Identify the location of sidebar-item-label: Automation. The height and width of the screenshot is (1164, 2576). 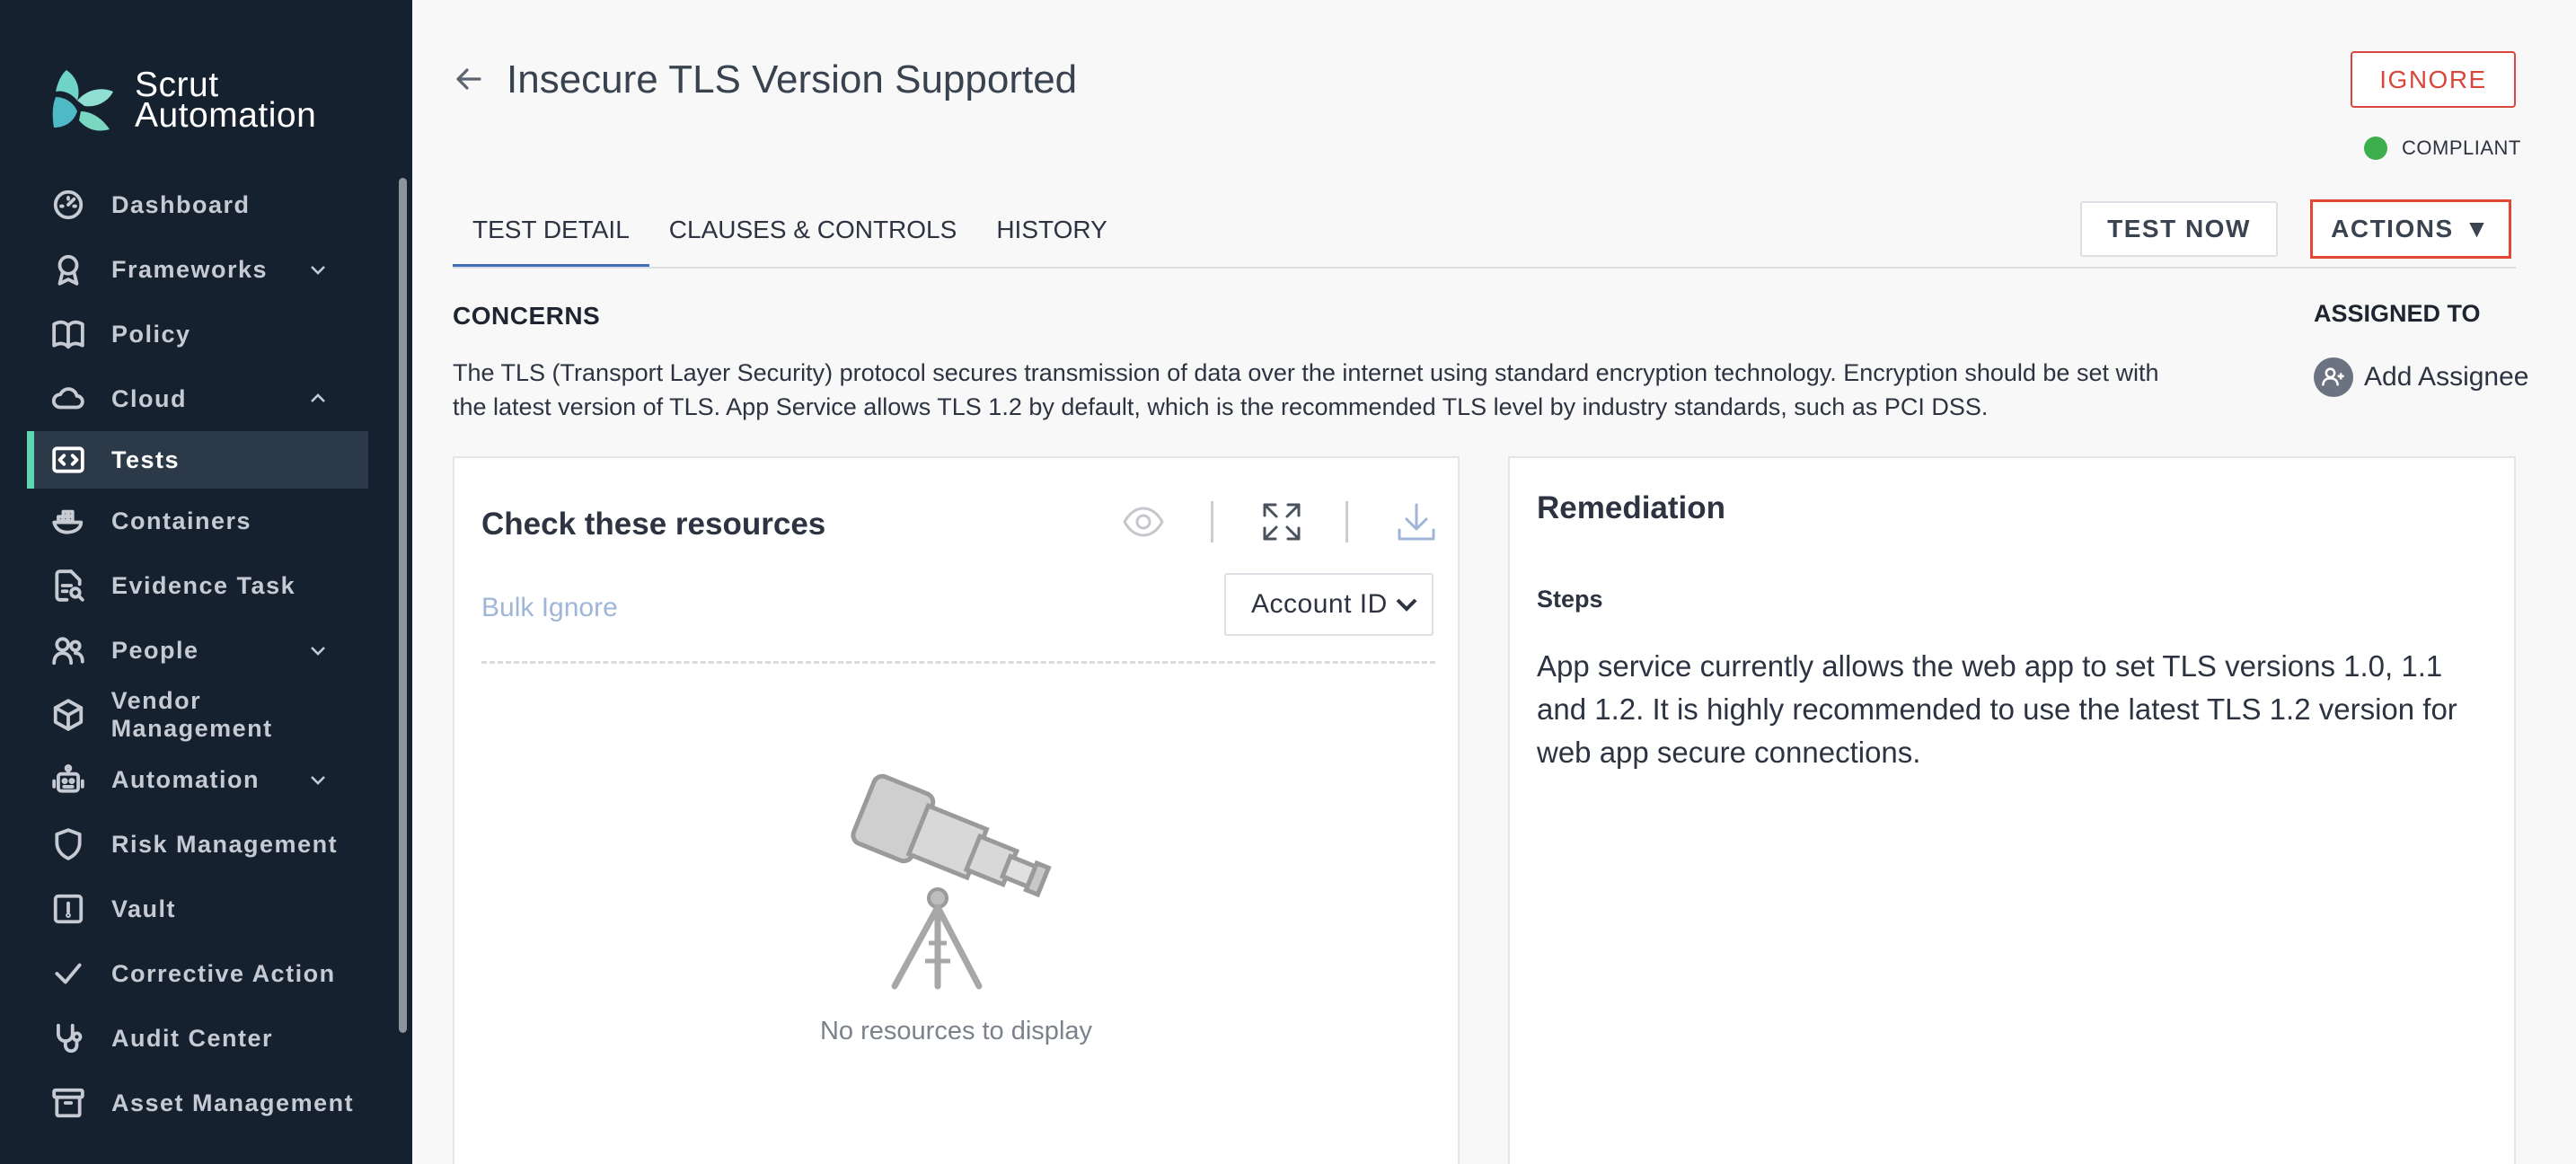
(185, 779).